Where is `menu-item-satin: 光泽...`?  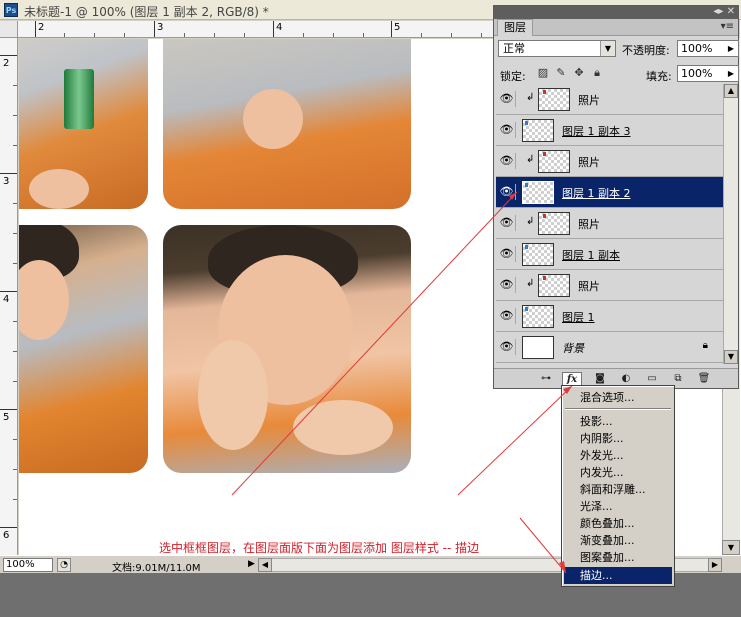 menu-item-satin: 光泽... is located at coordinates (618, 506).